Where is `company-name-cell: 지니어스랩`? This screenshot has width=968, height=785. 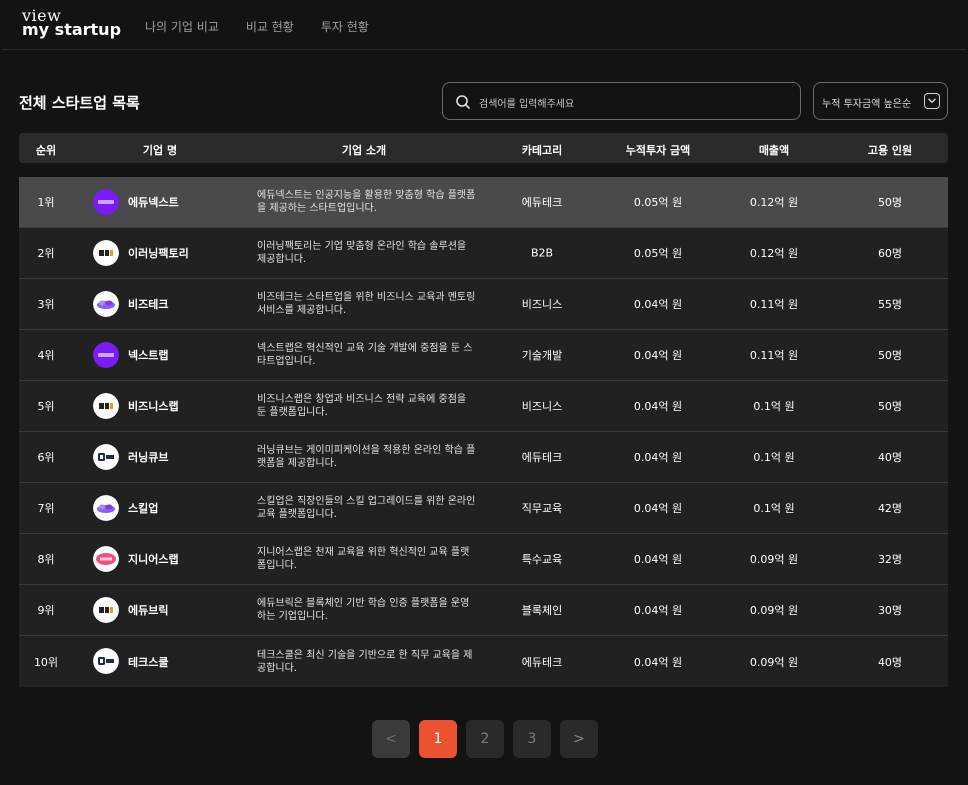
company-name-cell: 지니어스랩 is located at coordinates (153, 559).